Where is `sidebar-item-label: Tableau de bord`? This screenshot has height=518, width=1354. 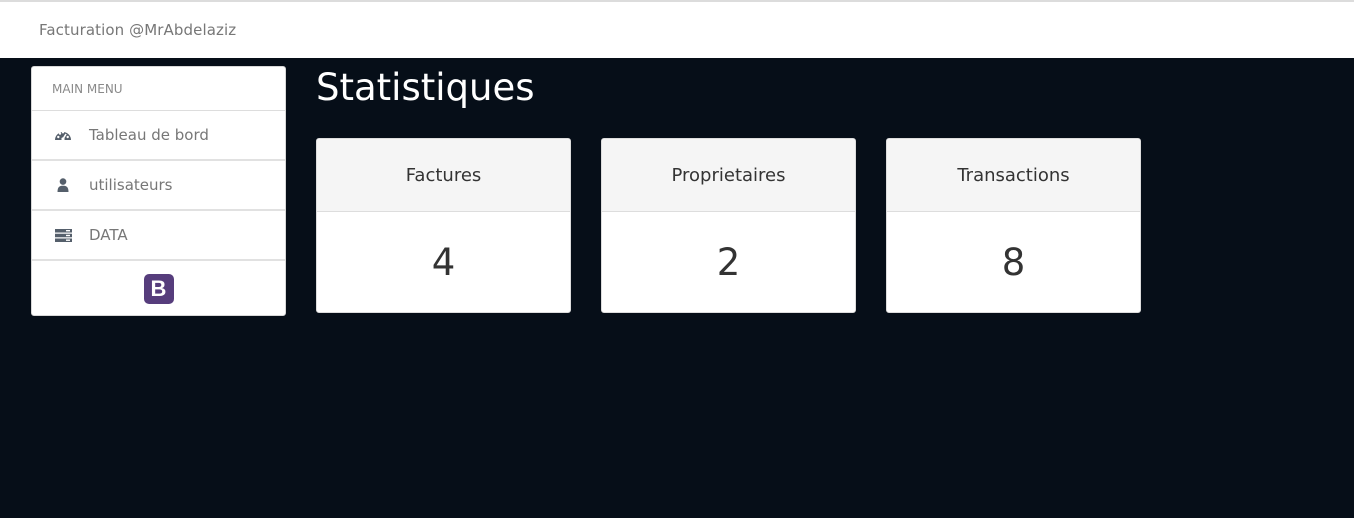 sidebar-item-label: Tableau de bord is located at coordinates (149, 135).